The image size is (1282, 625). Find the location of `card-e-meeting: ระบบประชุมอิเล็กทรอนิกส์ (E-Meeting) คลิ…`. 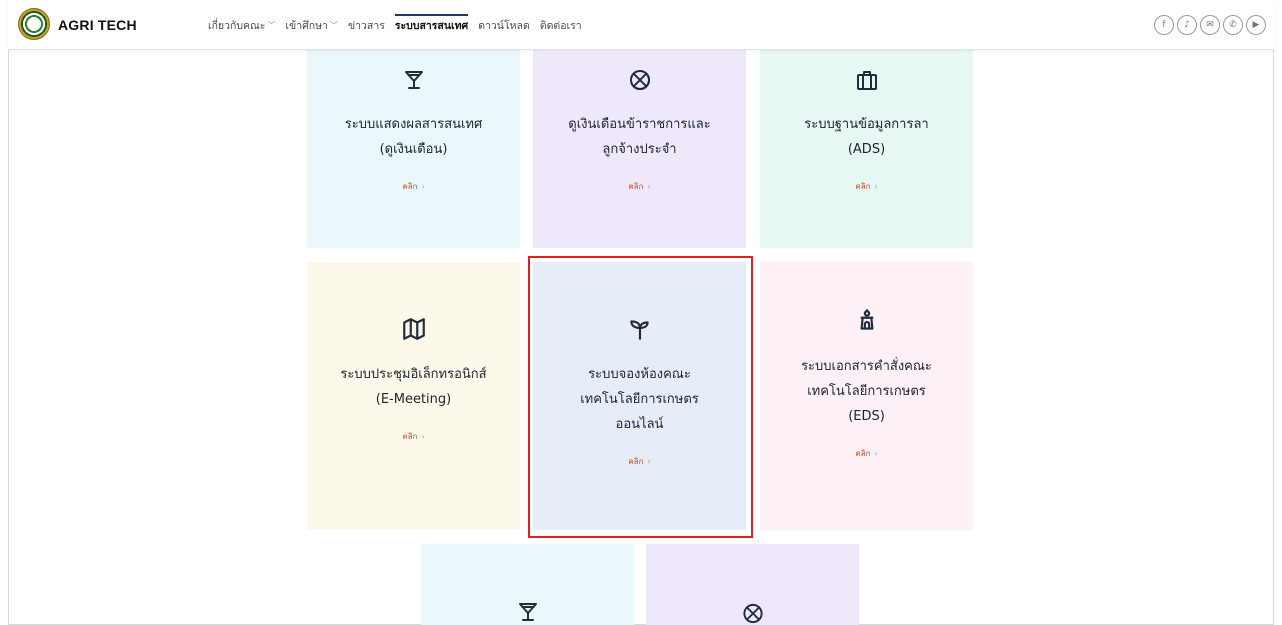

card-e-meeting: ระบบประชุมอิเล็กทรอนิกส์ (E-Meeting) คลิ… is located at coordinates (413, 396).